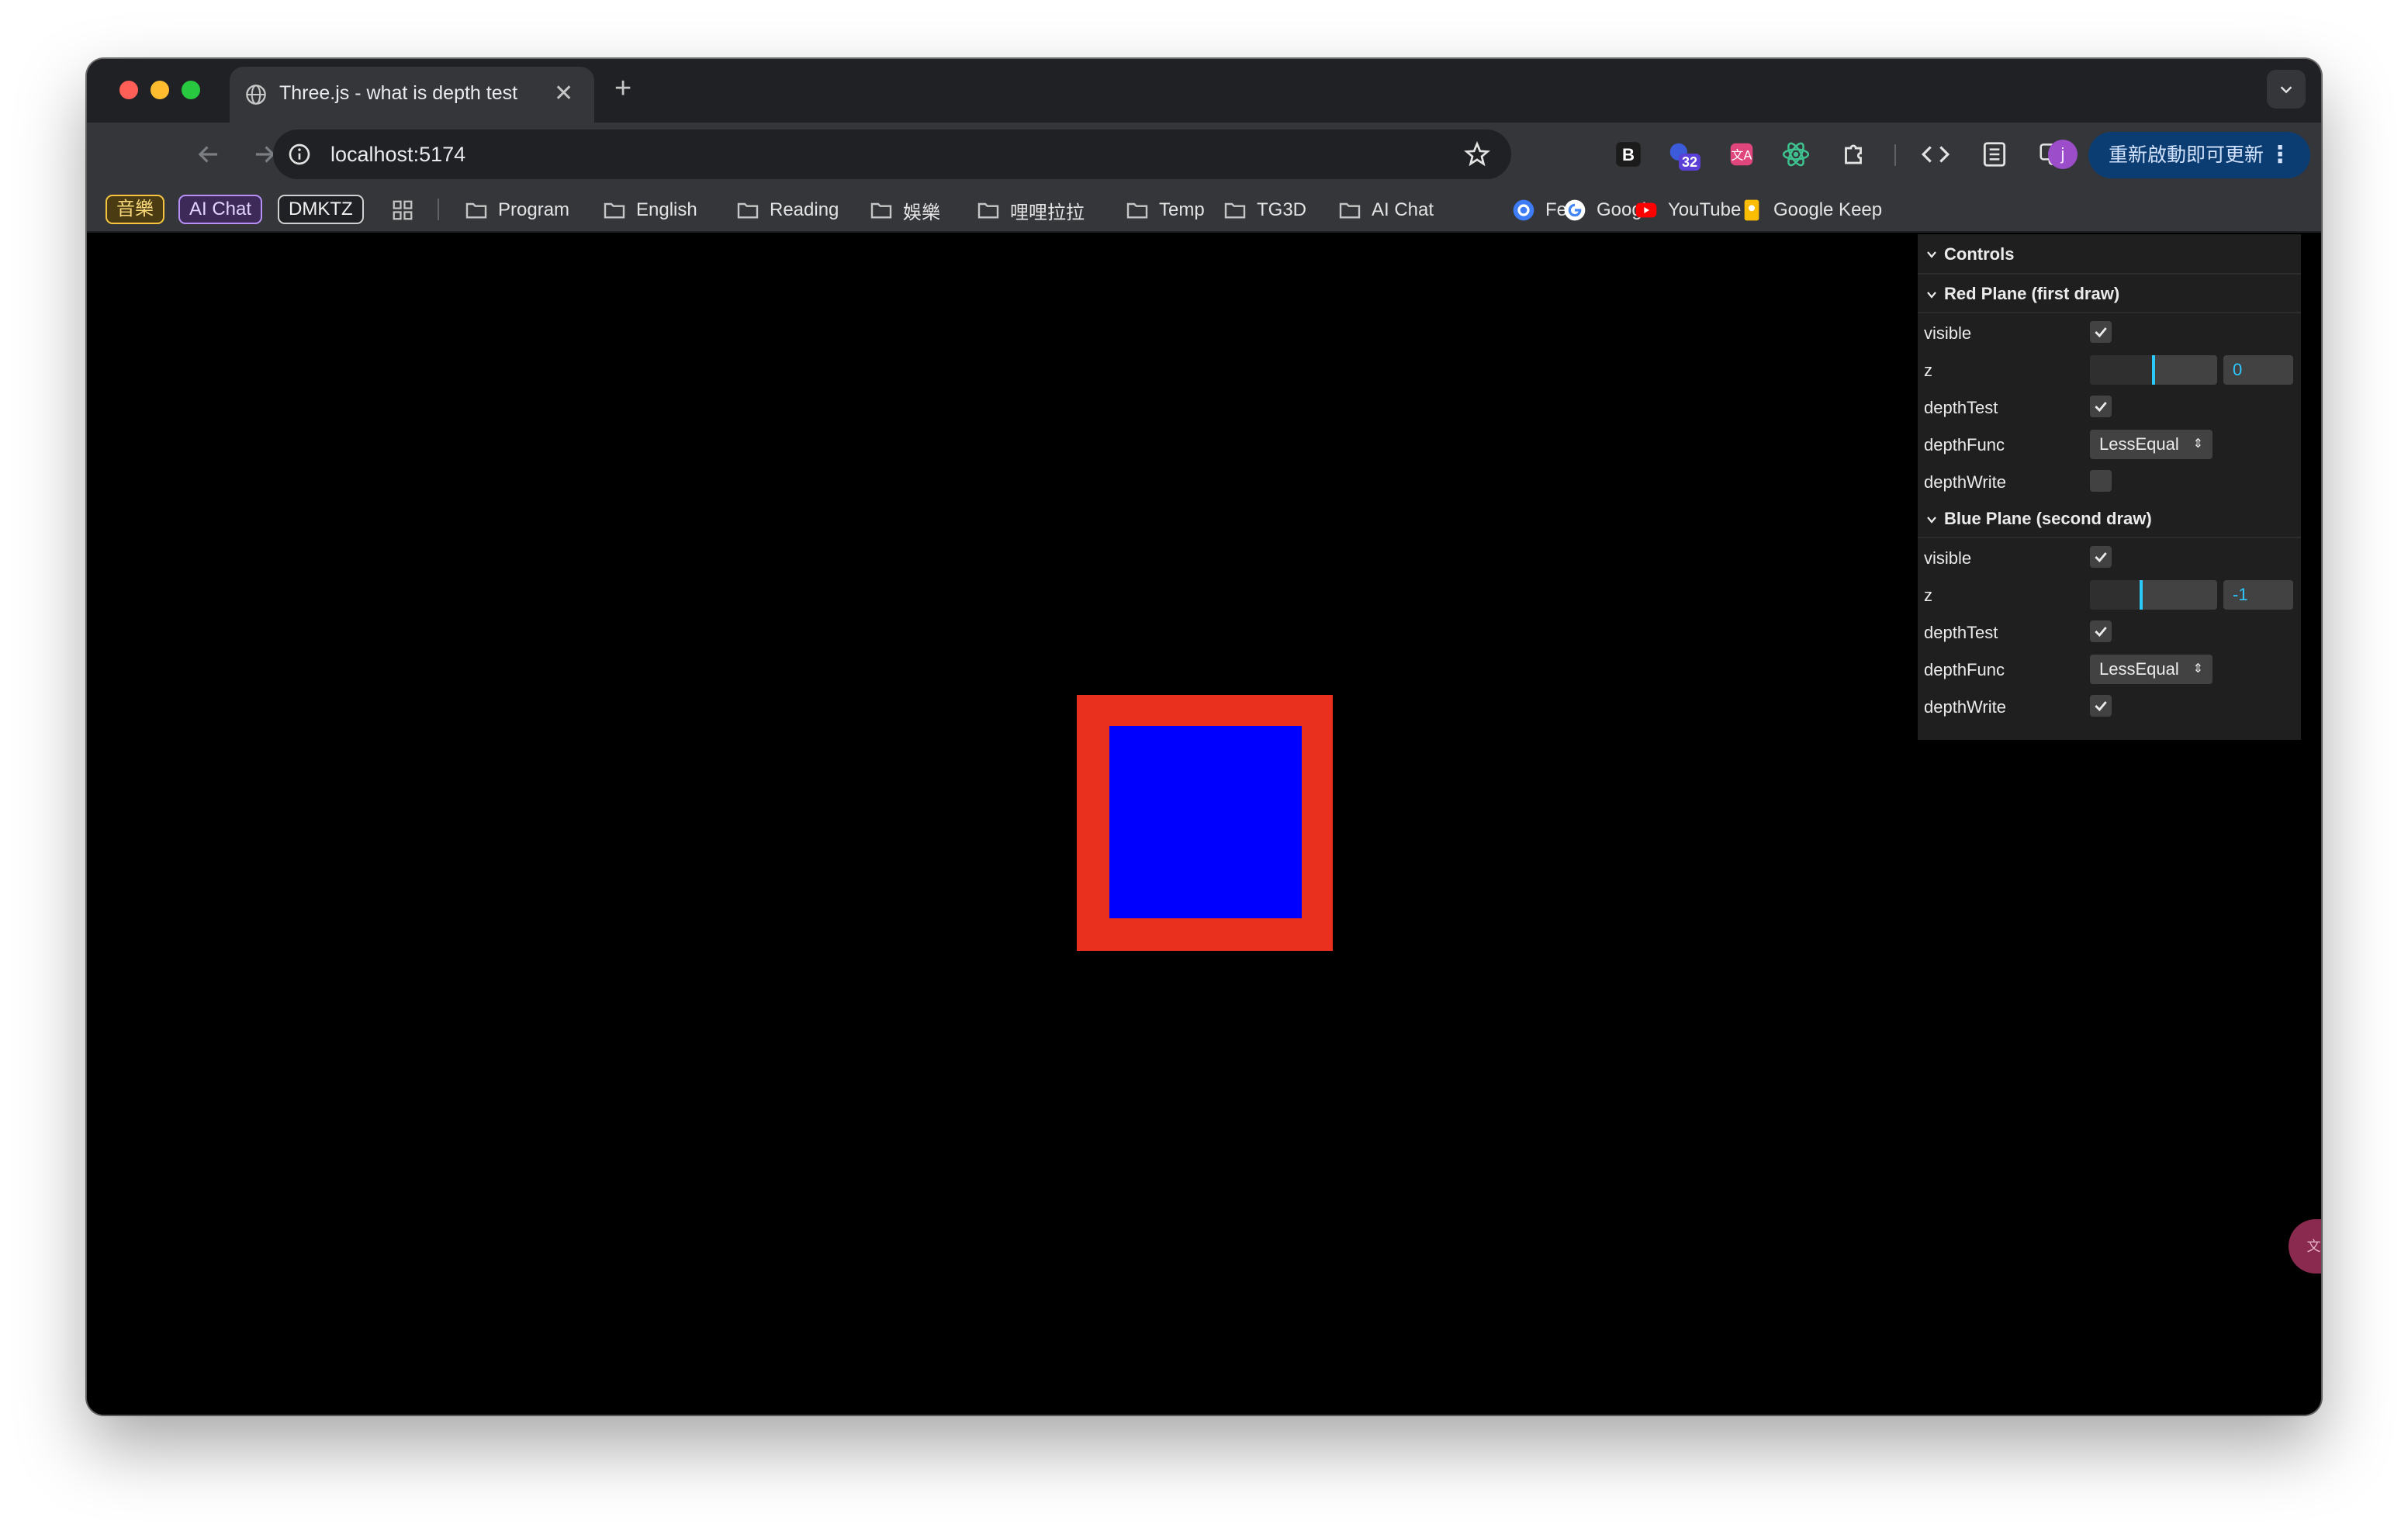 This screenshot has width=2408, height=1531. What do you see at coordinates (1995, 154) in the screenshot?
I see `reader-mode-icon` at bounding box center [1995, 154].